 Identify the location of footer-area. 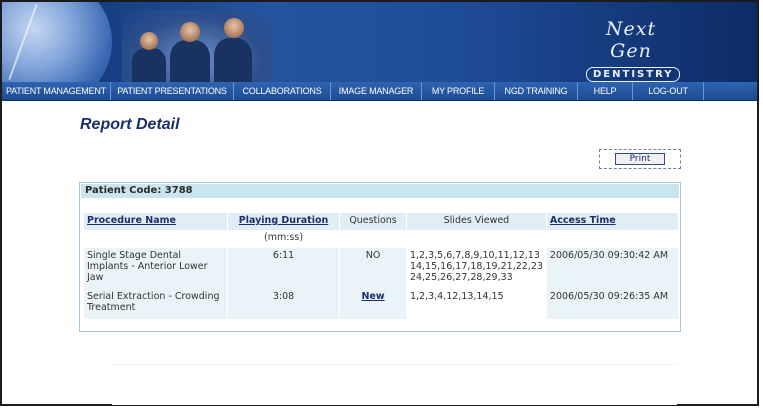
(394, 384).